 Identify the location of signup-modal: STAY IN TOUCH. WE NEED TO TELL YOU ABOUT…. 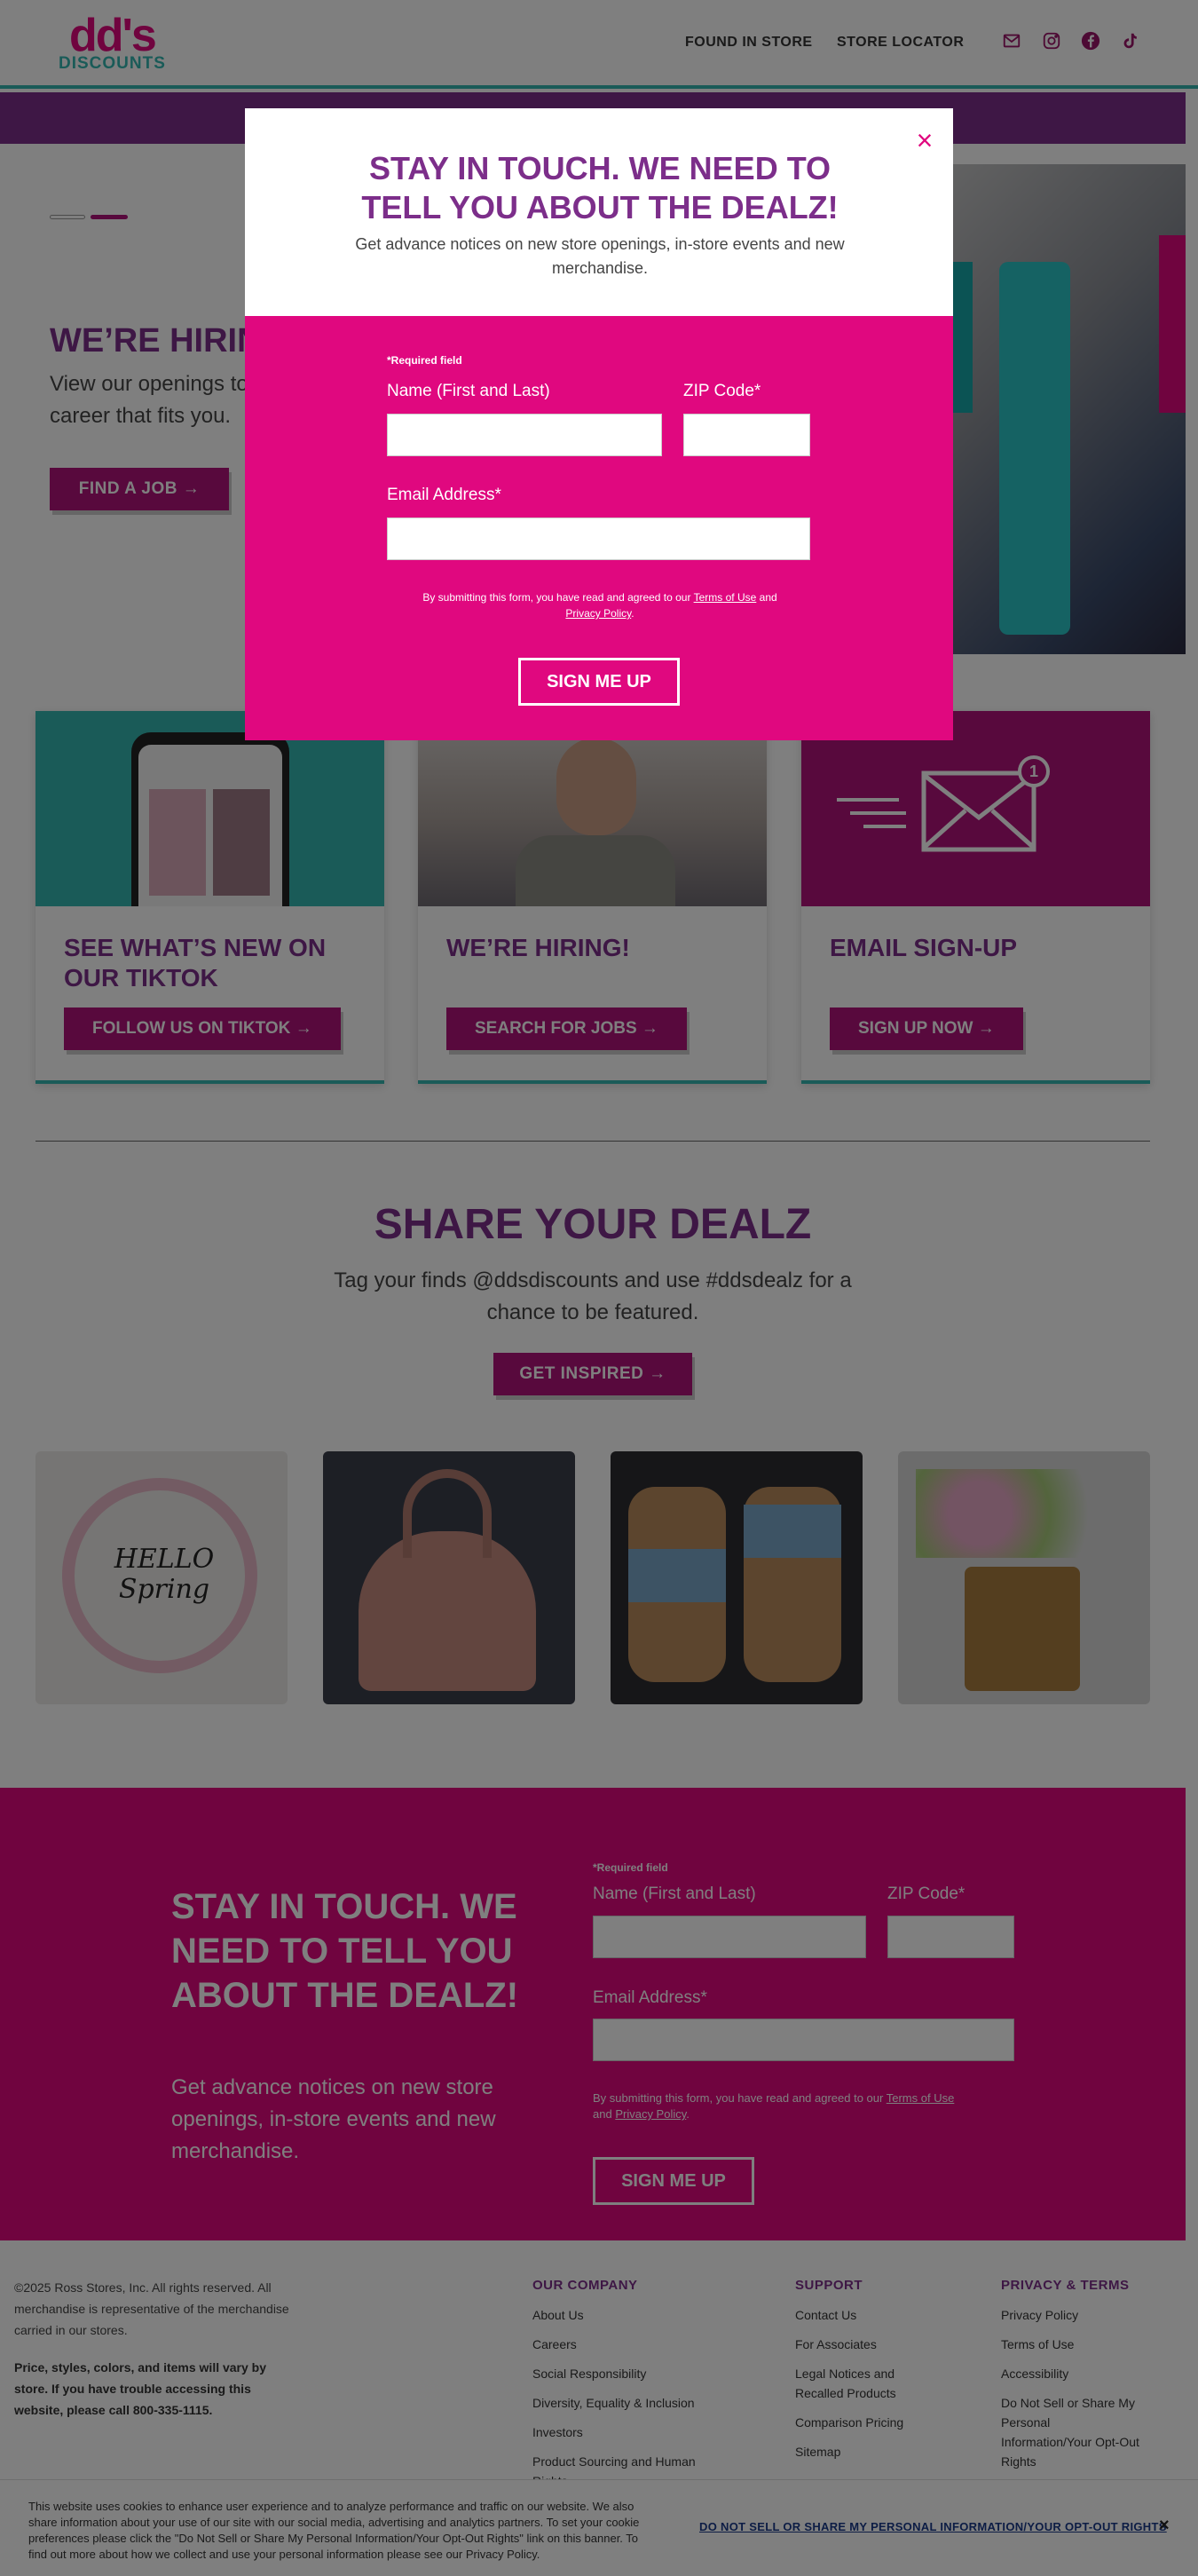
(599, 424).